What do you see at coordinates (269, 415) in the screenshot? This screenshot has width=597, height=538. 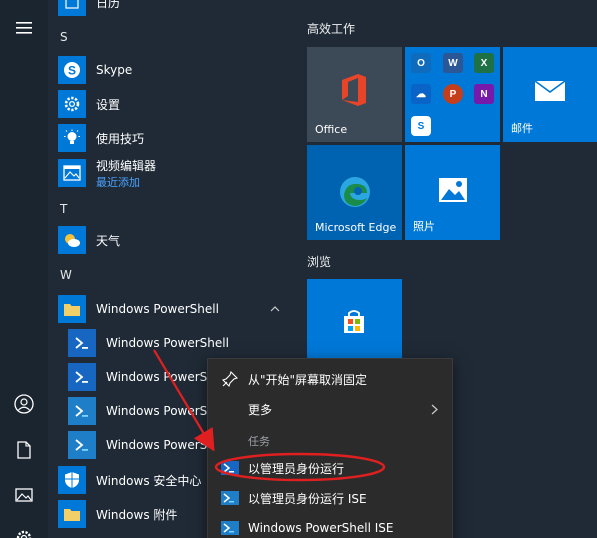 I see `annotation-overlay` at bounding box center [269, 415].